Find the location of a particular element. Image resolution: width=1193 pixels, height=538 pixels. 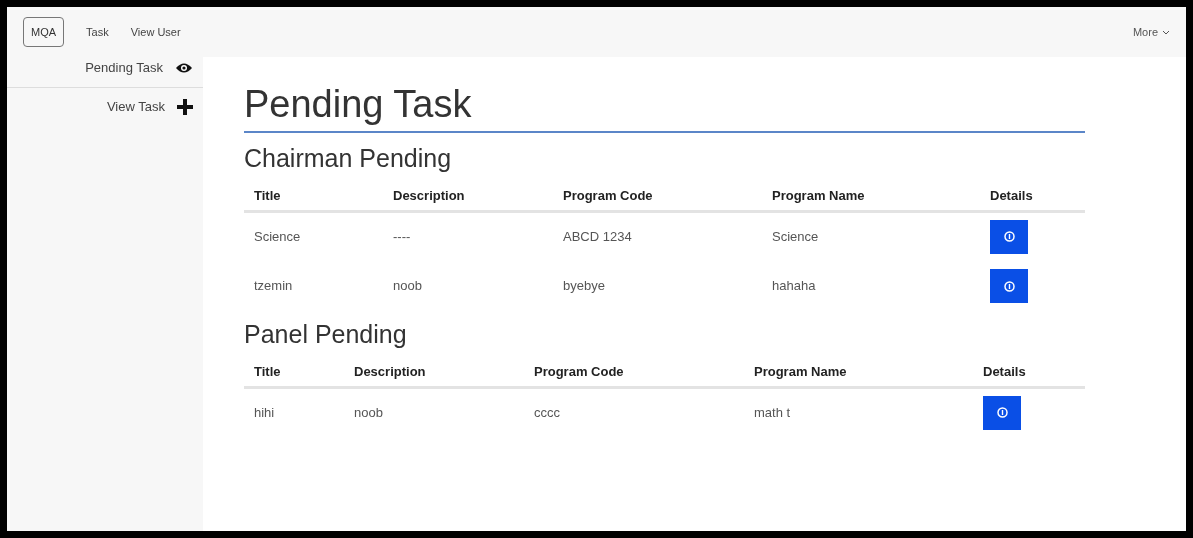

section-title: Panel Pending is located at coordinates (326, 334).